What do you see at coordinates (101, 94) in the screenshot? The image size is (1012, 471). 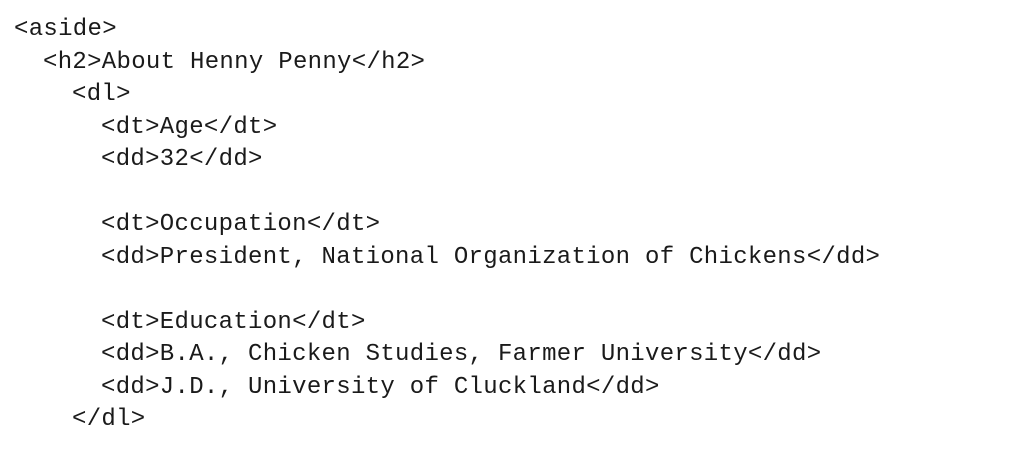 I see `code-line-dl-open: <dl>` at bounding box center [101, 94].